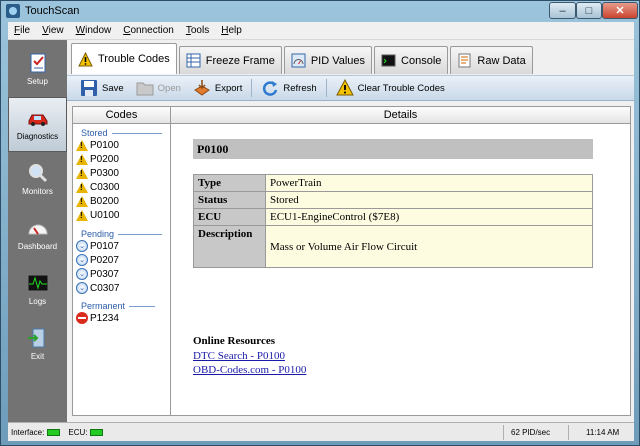 The width and height of the screenshot is (640, 446). Describe the element at coordinates (22, 30) in the screenshot. I see `menu-file: File` at that location.